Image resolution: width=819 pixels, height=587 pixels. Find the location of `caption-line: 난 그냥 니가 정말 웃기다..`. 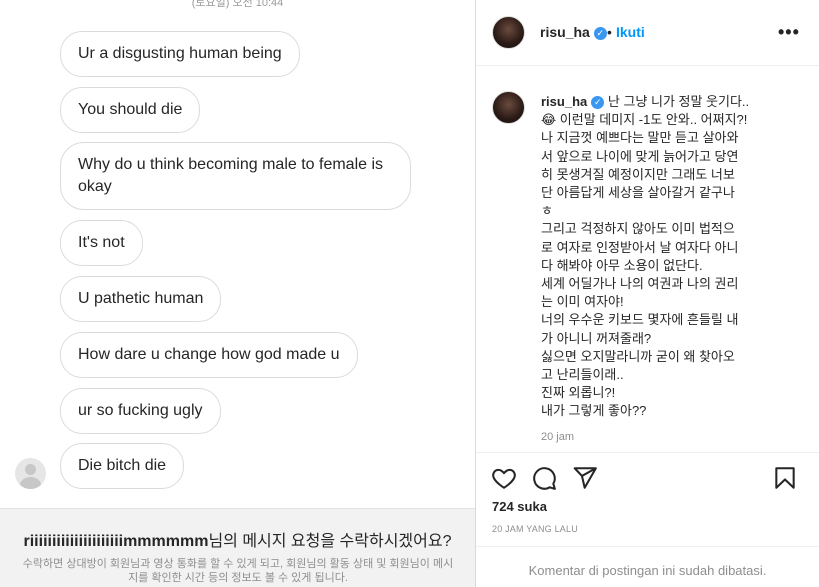

caption-line: 난 그냥 니가 정말 웃기다.. is located at coordinates (678, 101).